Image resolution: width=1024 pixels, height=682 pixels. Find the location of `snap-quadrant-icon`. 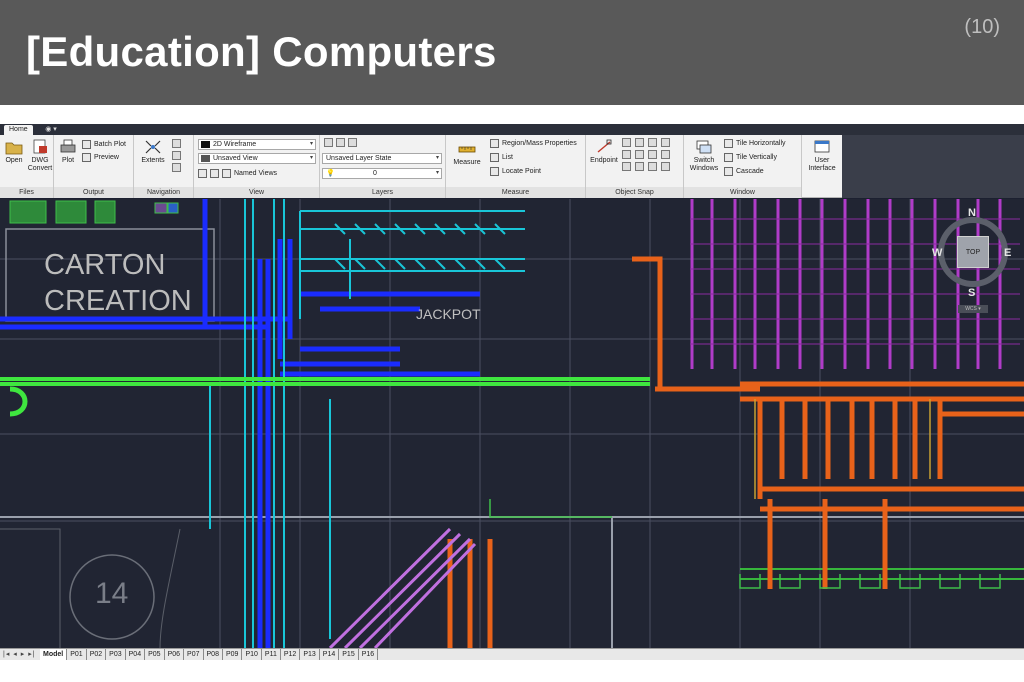

snap-quadrant-icon is located at coordinates (639, 154).